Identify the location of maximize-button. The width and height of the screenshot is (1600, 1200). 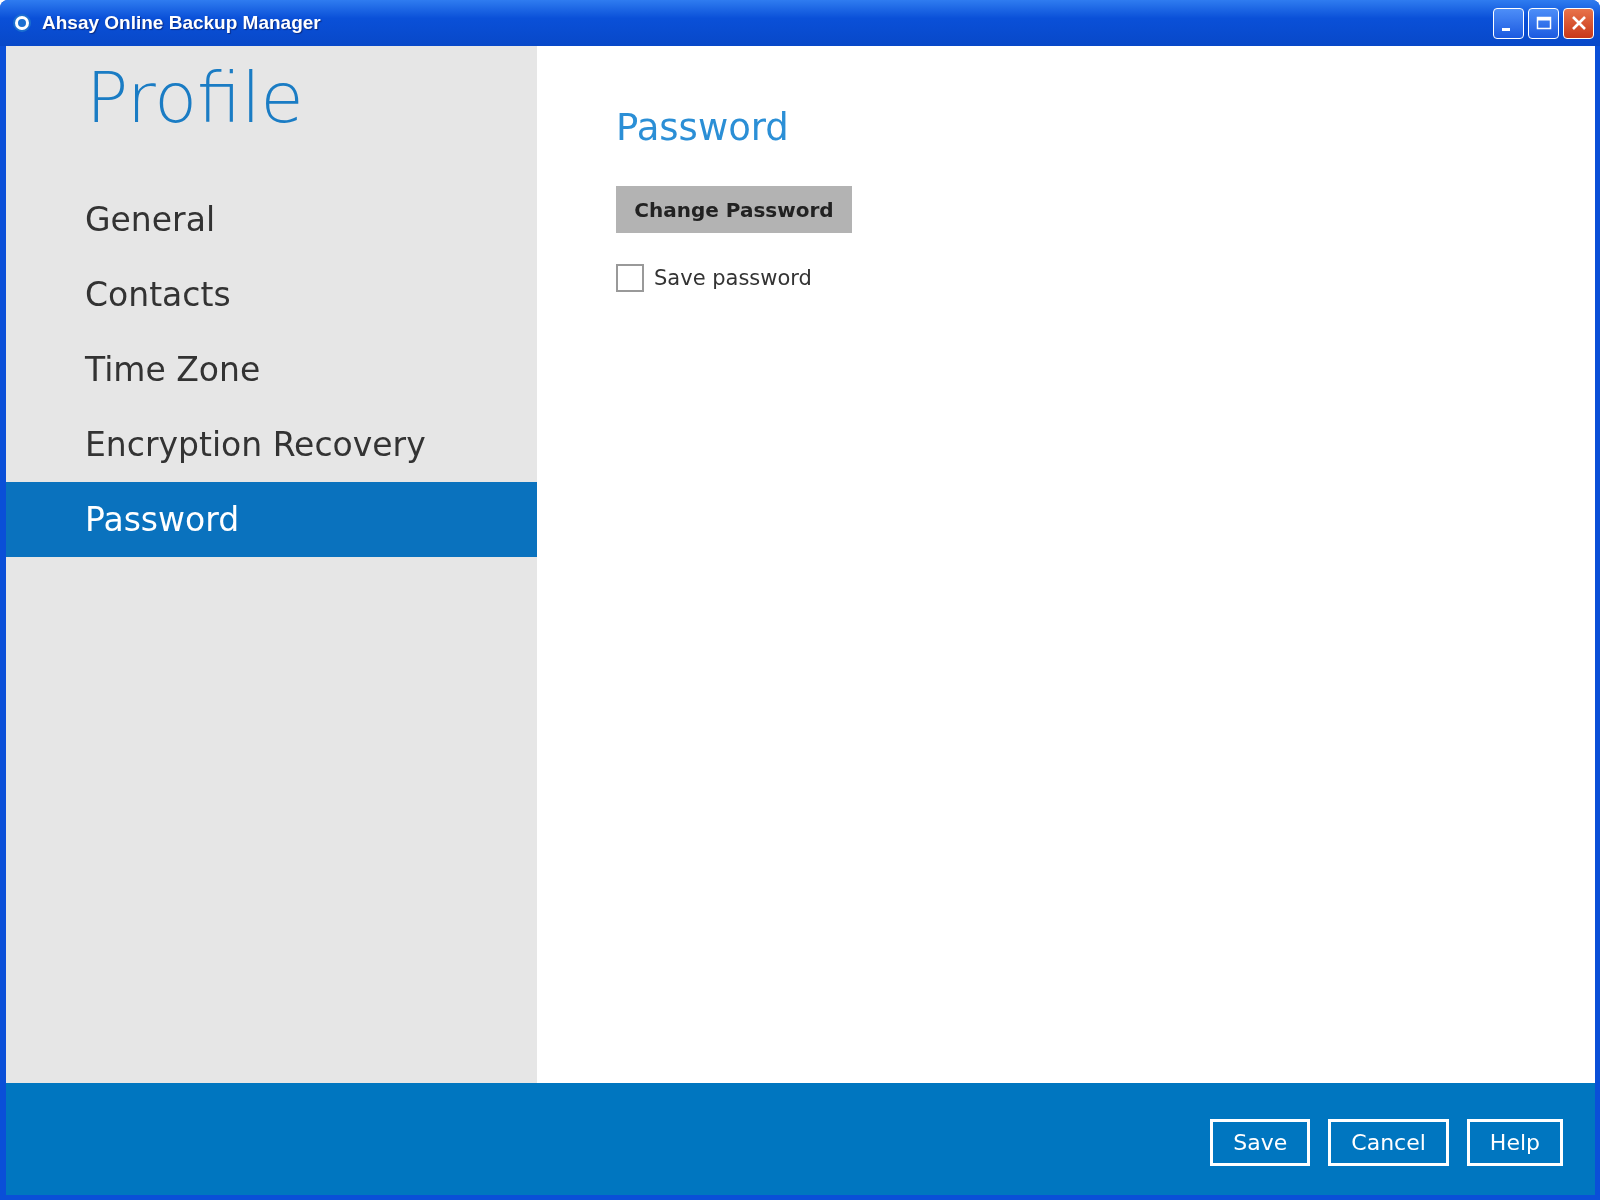
(1543, 23).